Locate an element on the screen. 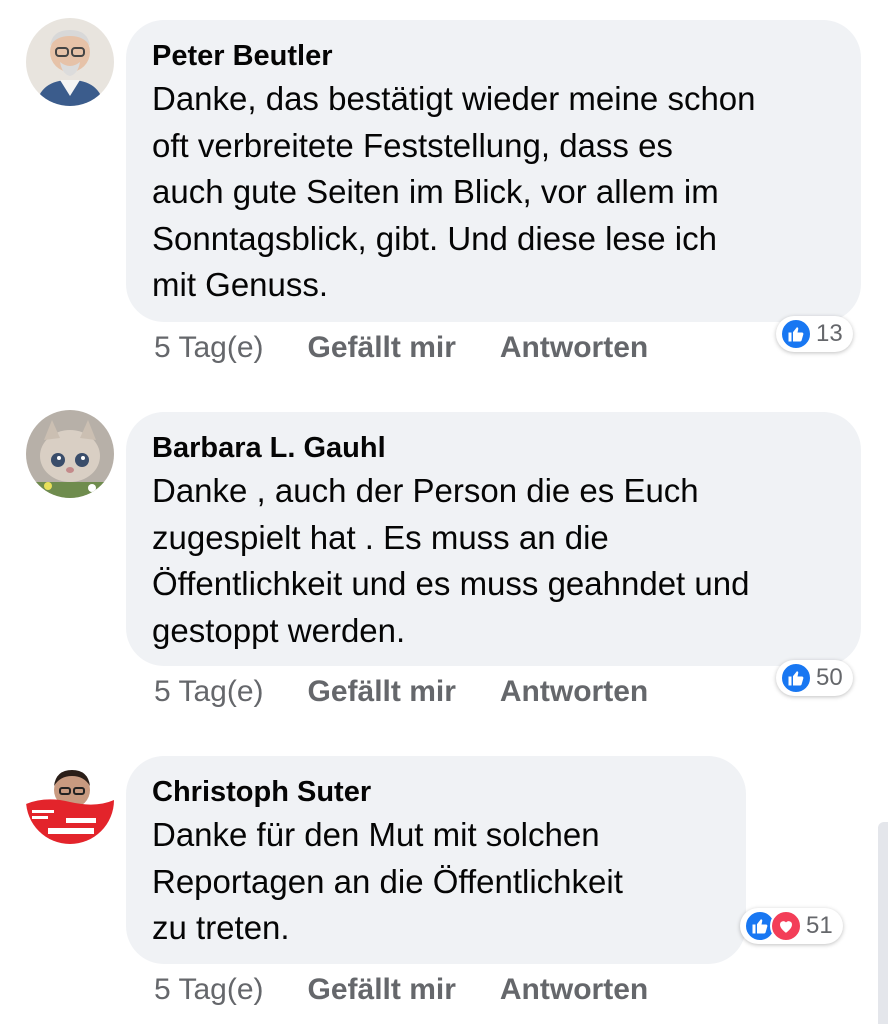  reaction-count: 50 is located at coordinates (829, 677).